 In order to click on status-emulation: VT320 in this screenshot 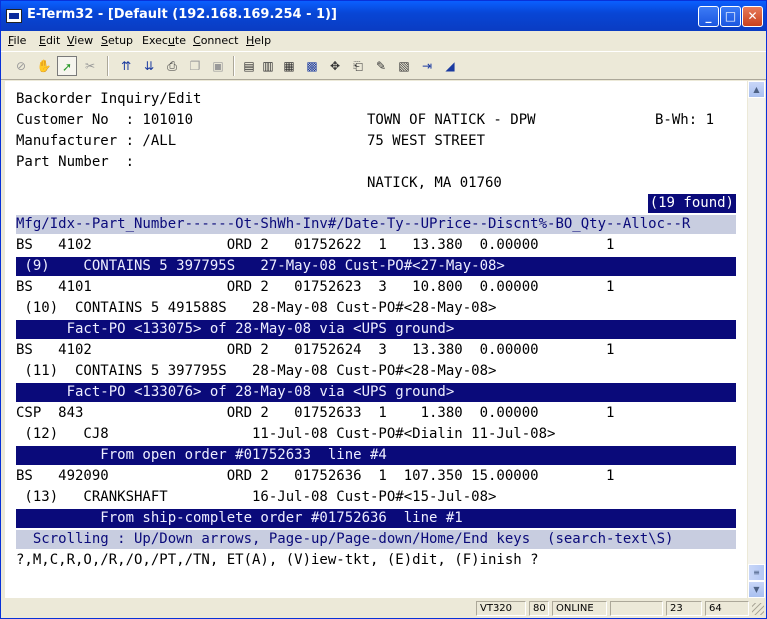, I will do `click(501, 608)`.